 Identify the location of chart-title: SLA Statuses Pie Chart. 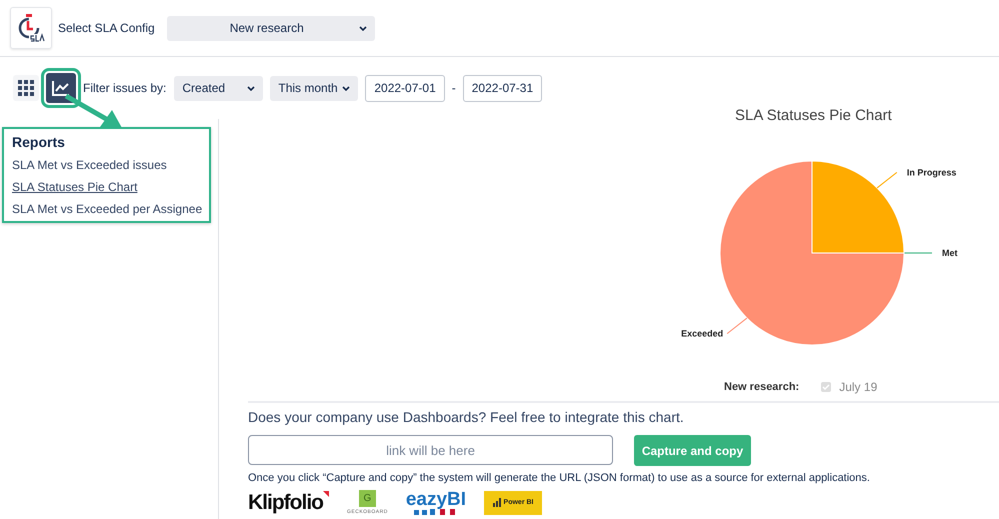
(813, 115).